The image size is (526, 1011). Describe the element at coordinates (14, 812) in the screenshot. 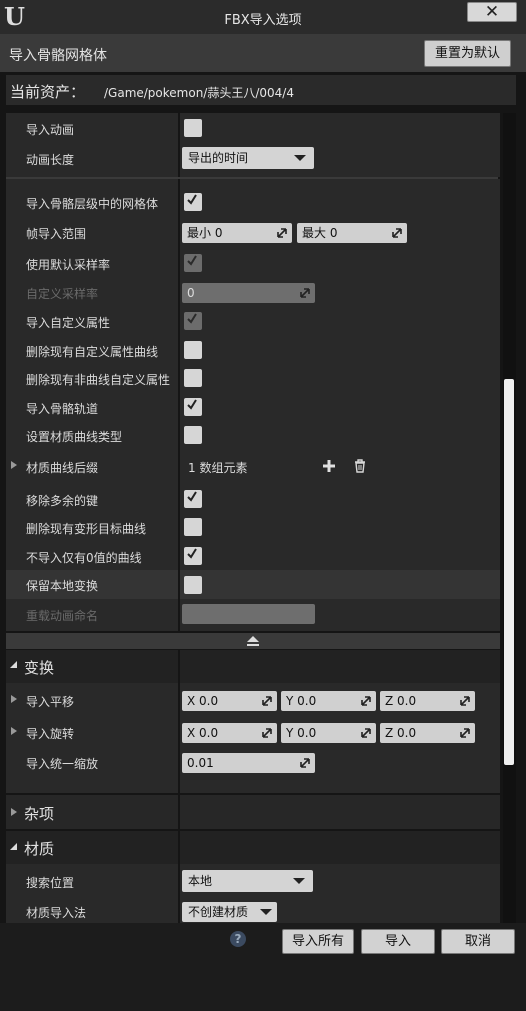

I see `collapsed-arrow-icon` at that location.